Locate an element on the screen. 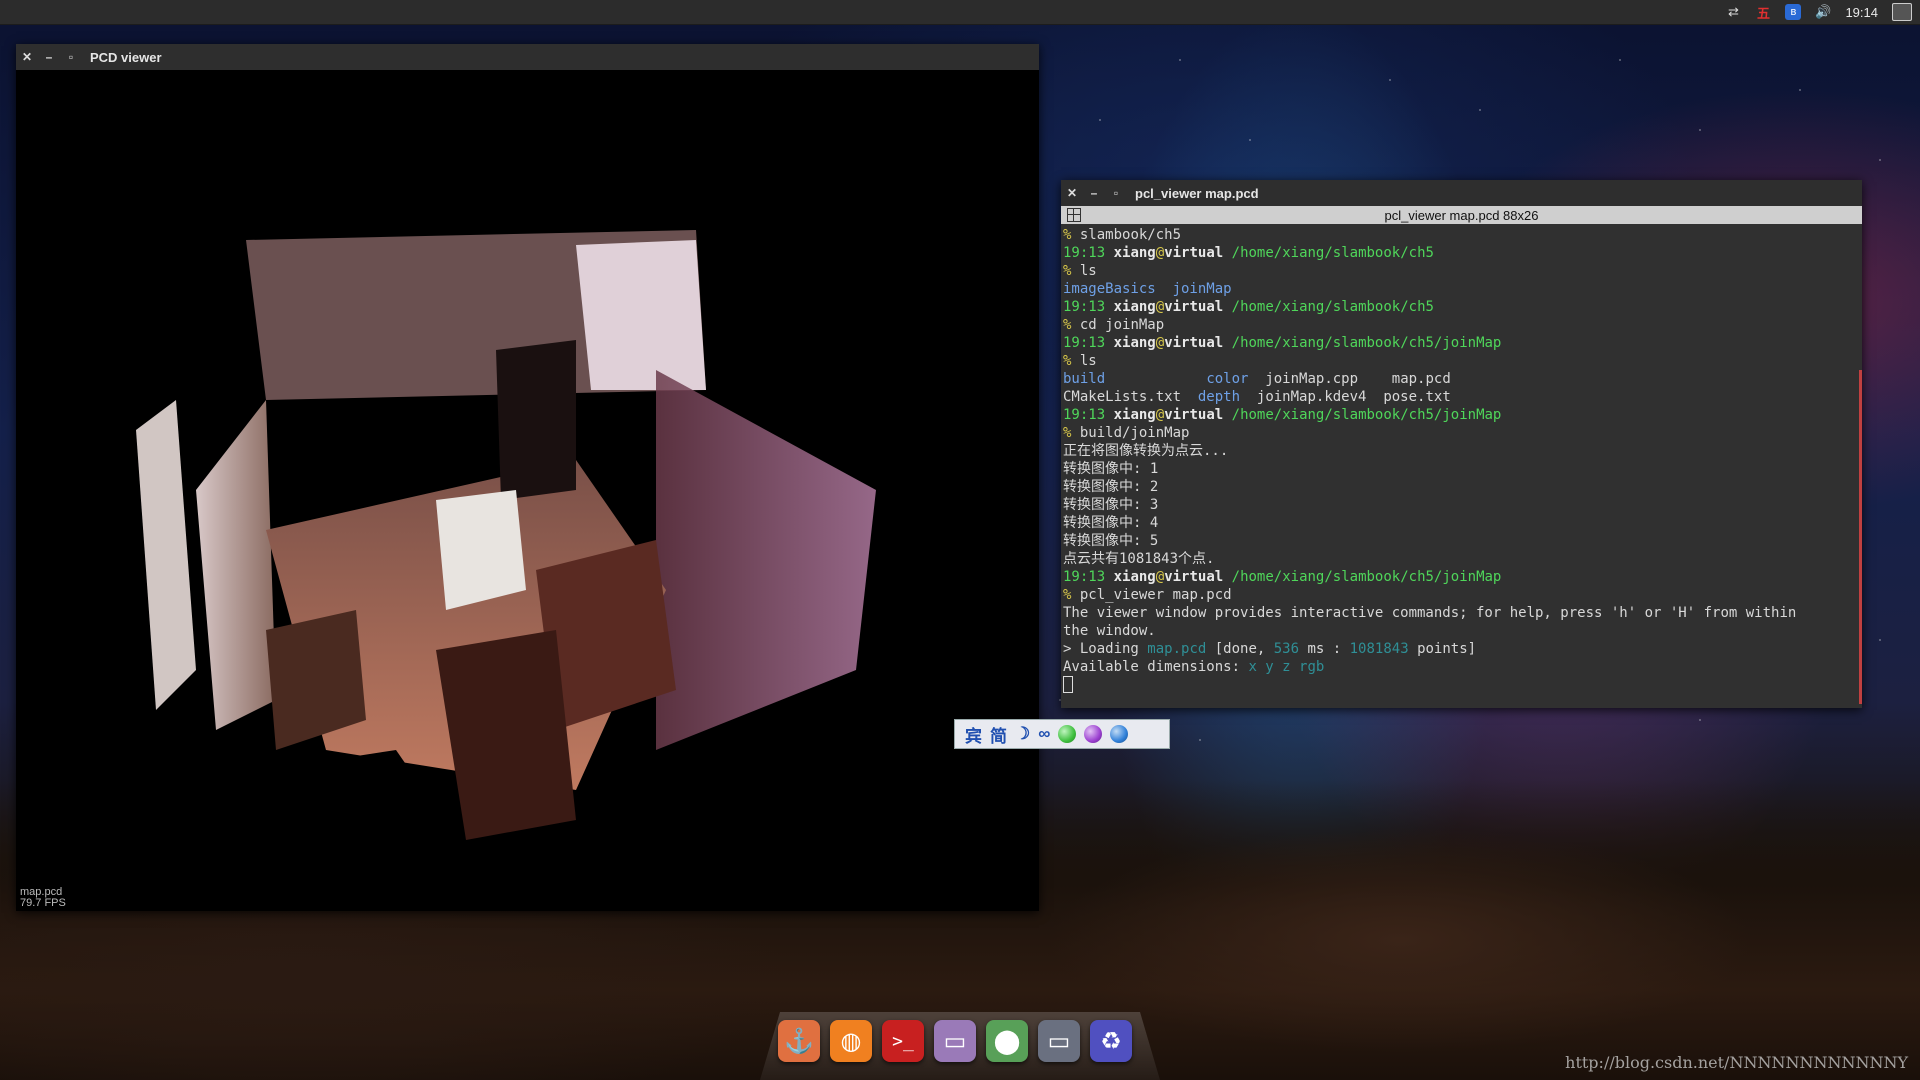  anchor-app-icon: ⚓ is located at coordinates (799, 1041).